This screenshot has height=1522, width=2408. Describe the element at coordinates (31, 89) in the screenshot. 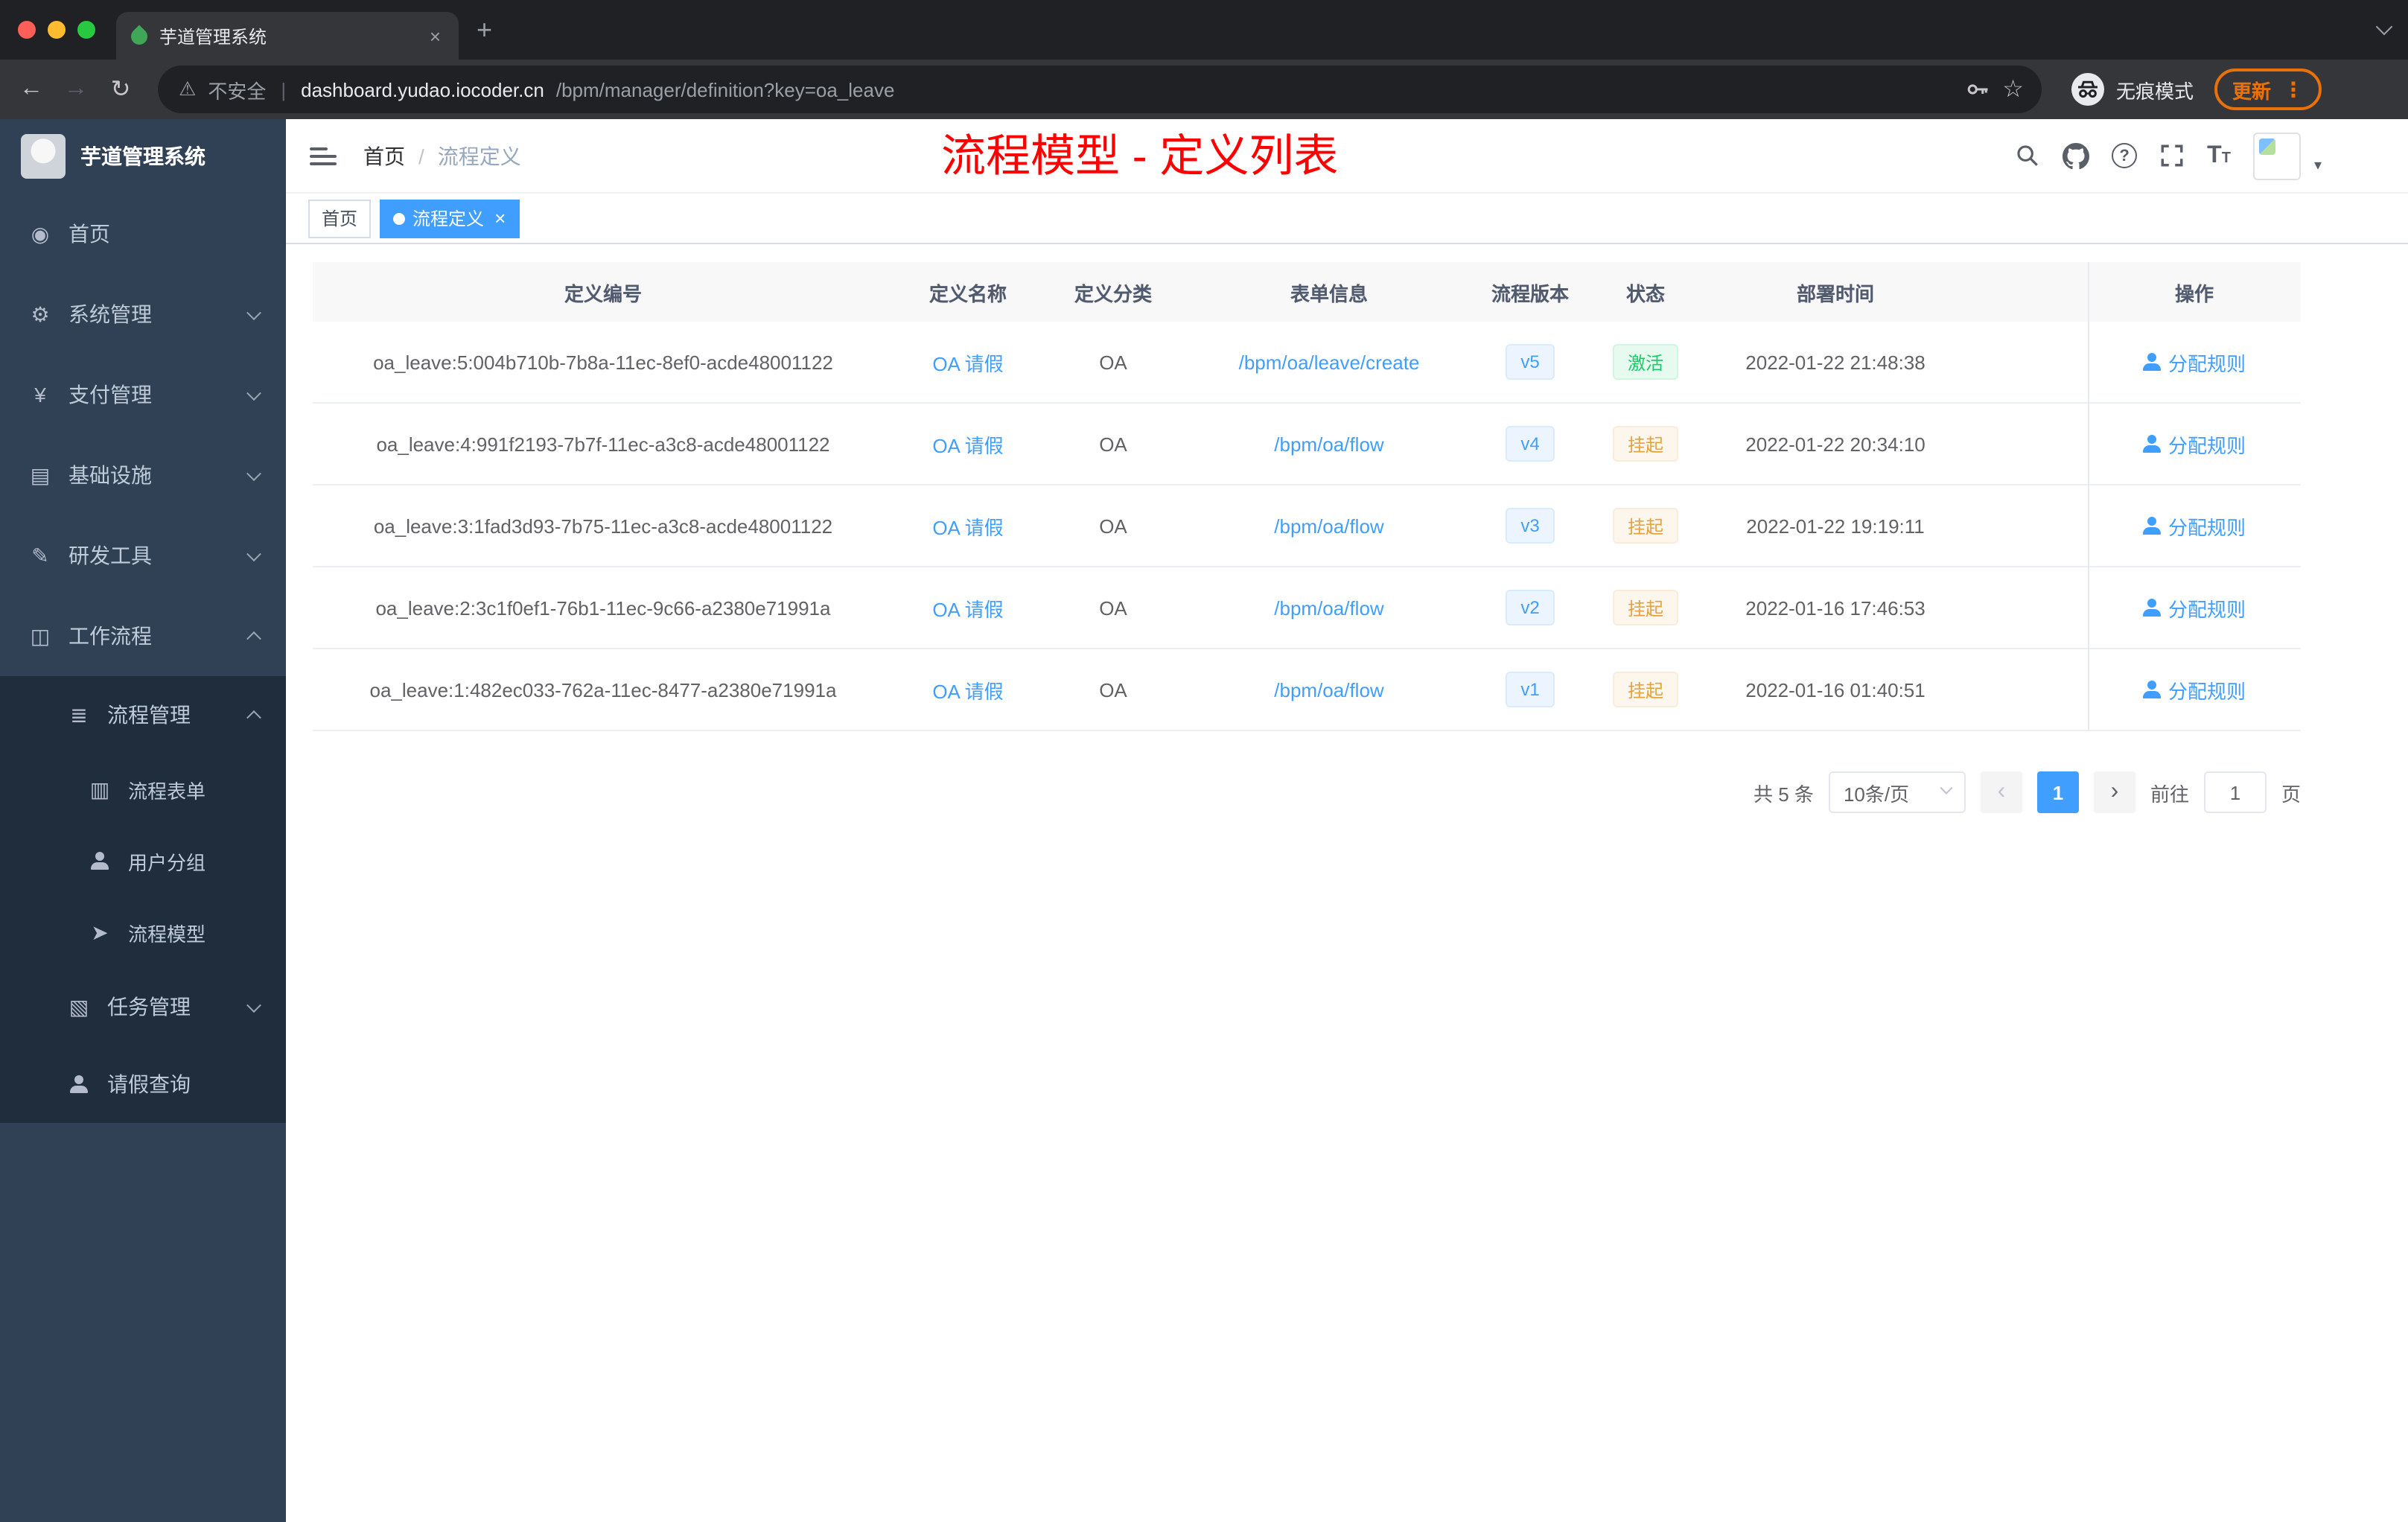

I see `back-icon: ←` at that location.